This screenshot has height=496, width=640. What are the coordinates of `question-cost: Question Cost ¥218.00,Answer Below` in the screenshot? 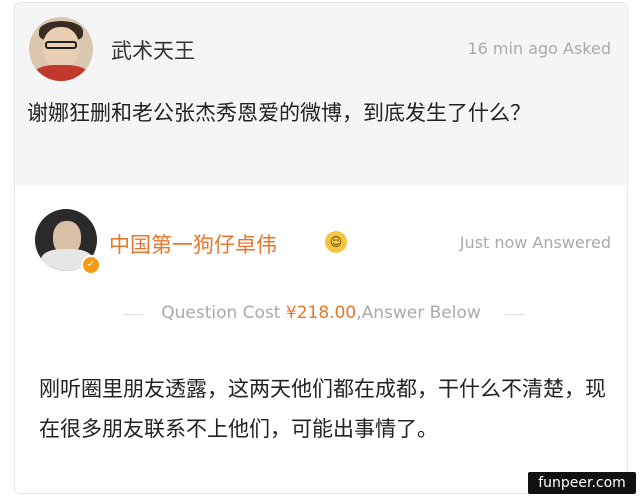 It's located at (321, 313).